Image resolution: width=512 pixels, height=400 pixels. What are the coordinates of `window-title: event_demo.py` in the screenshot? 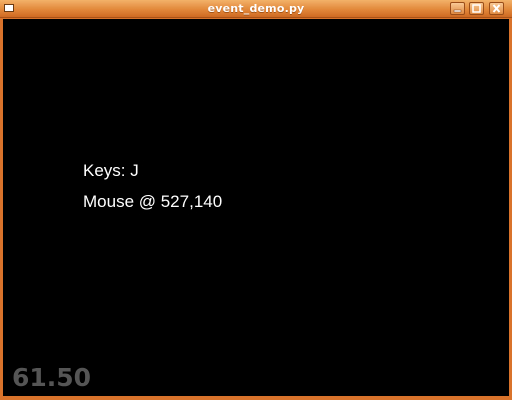 It's located at (256, 8).